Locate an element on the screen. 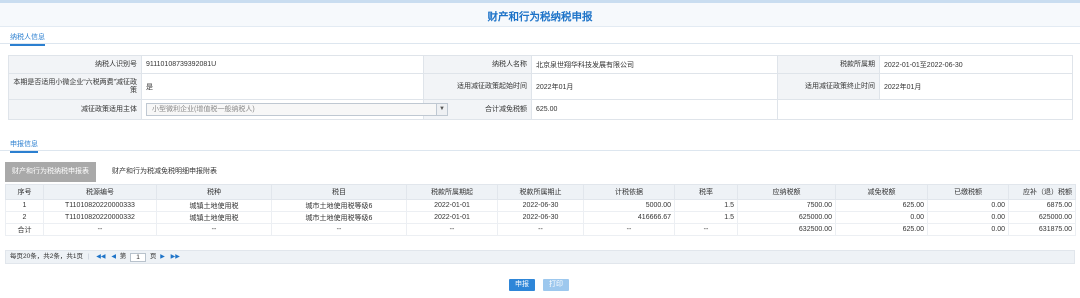 The width and height of the screenshot is (1080, 298). last-page-icon: ▶▶ is located at coordinates (175, 257).